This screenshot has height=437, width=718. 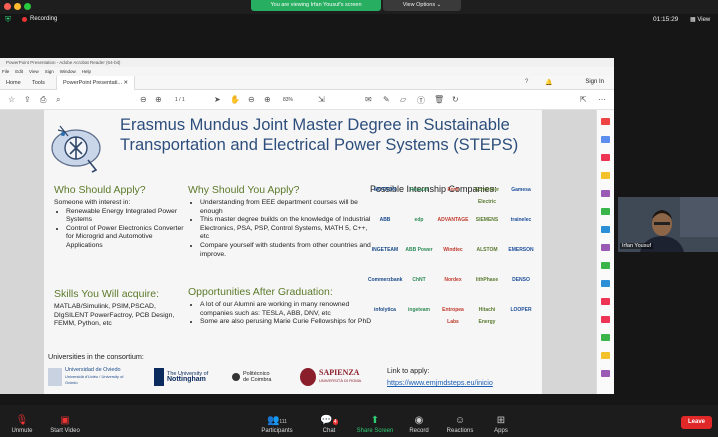 I want to click on view-button: ▦ View, so click(x=700, y=19).